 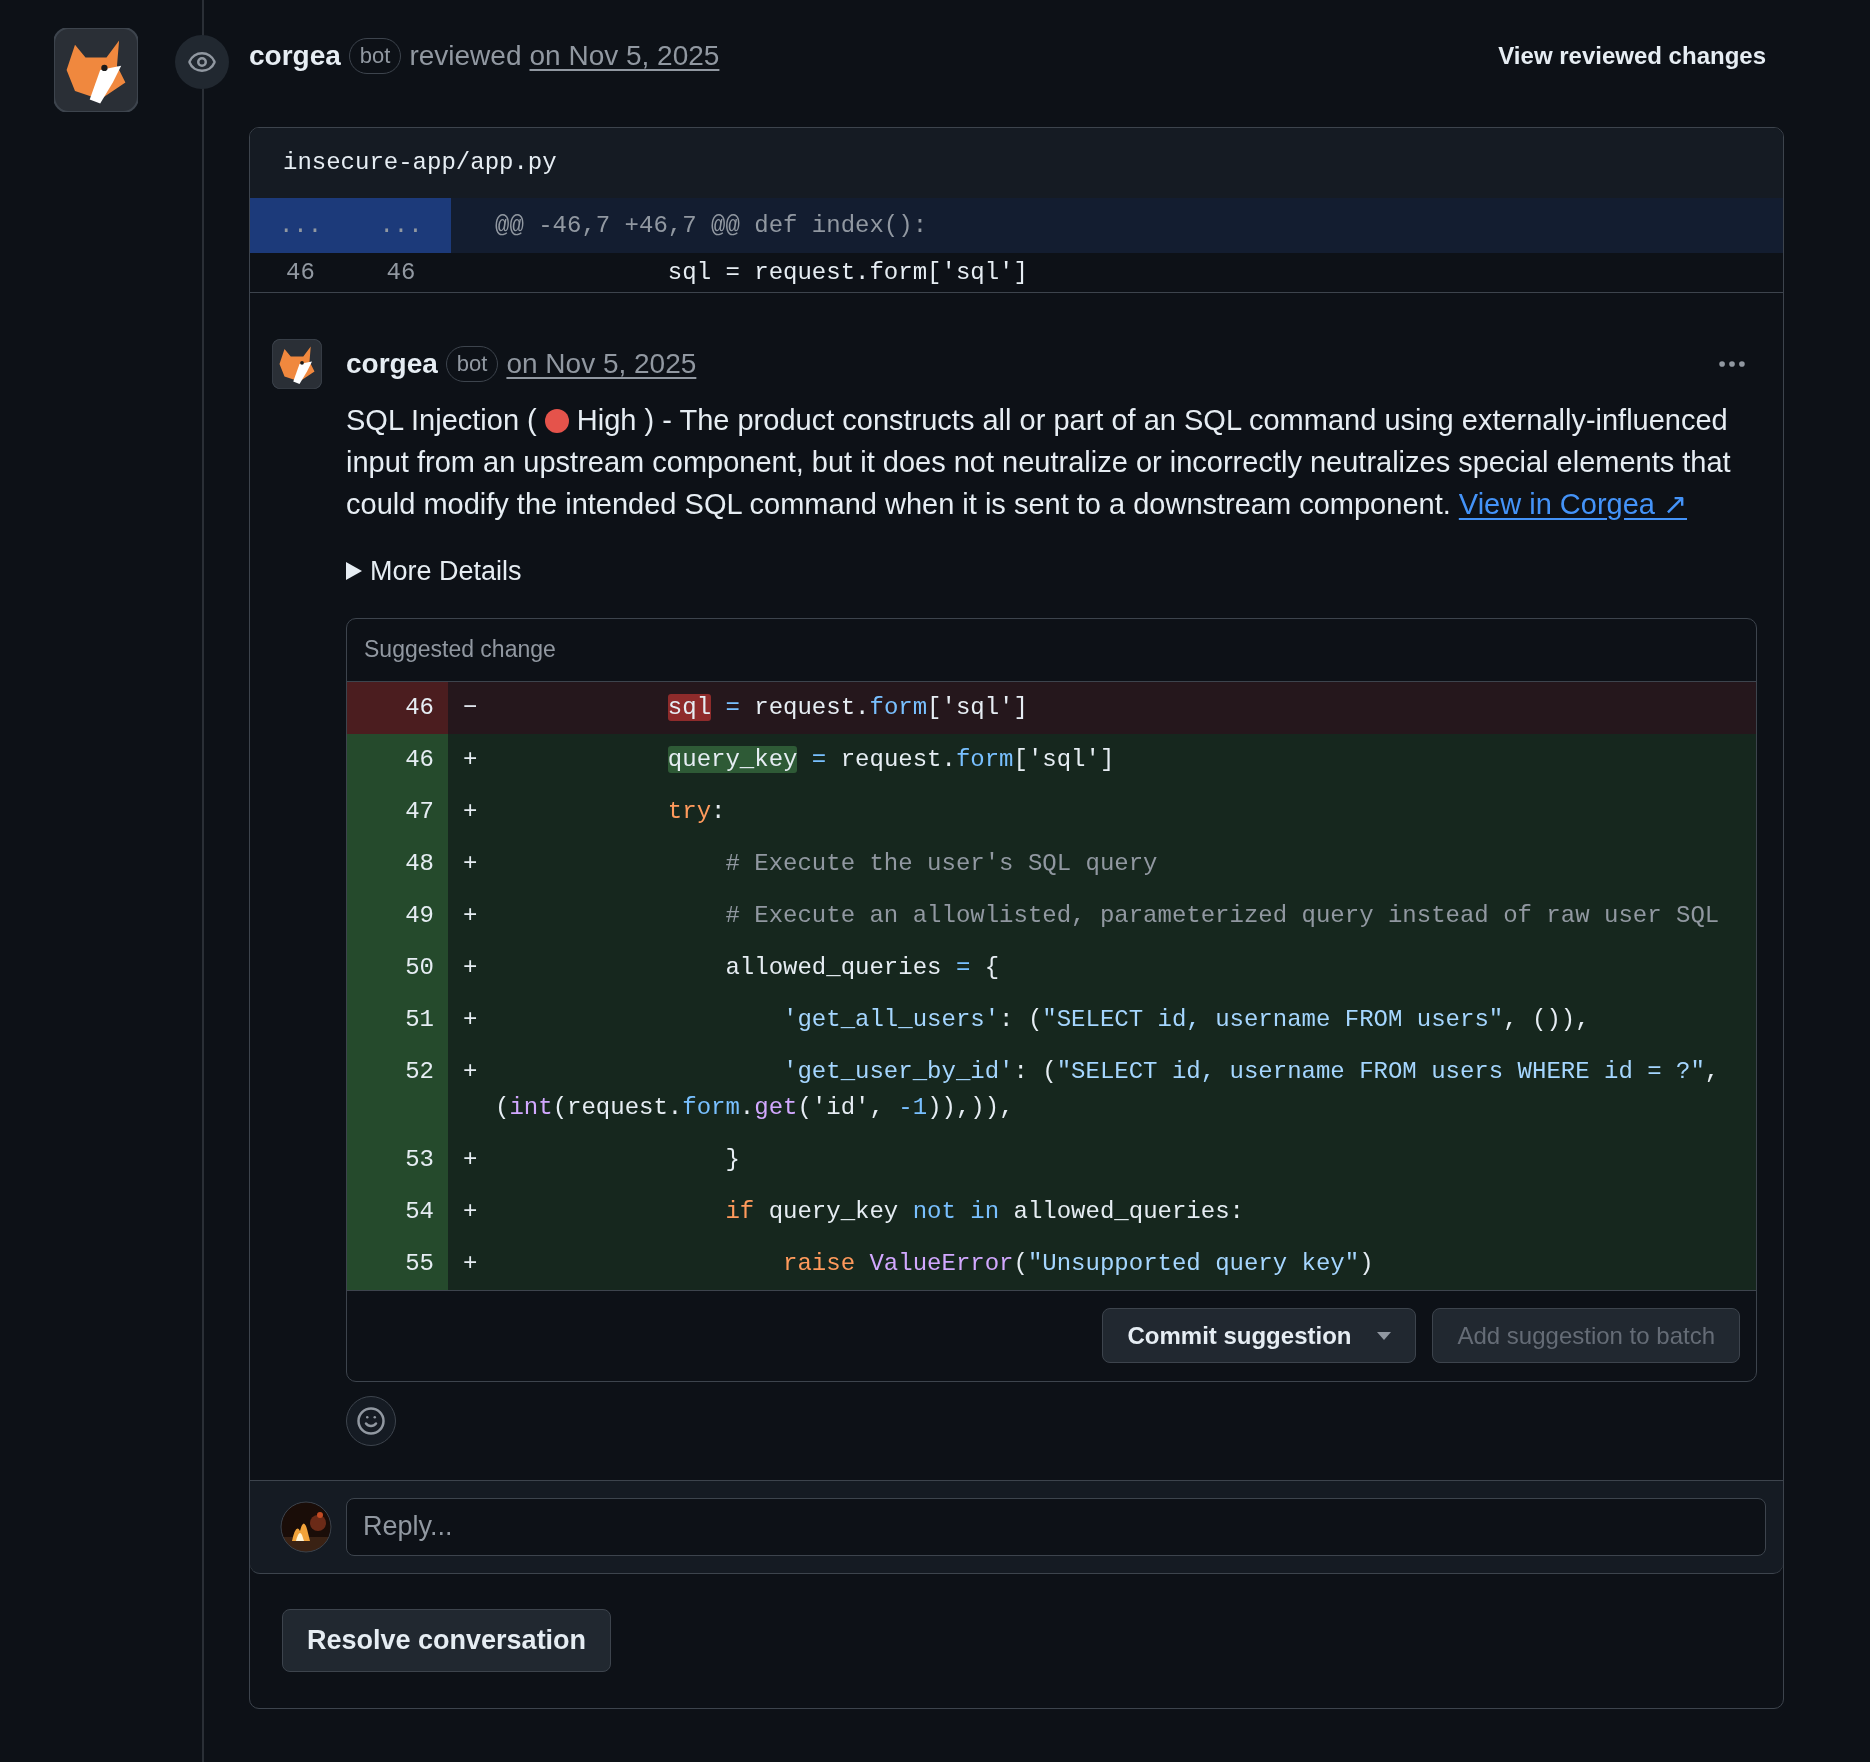 I want to click on line-number: 54, so click(x=397, y=1211).